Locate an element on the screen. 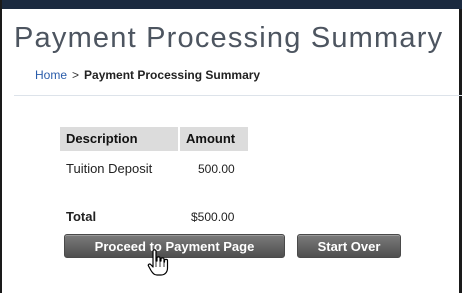  total-label: Total is located at coordinates (81, 216).